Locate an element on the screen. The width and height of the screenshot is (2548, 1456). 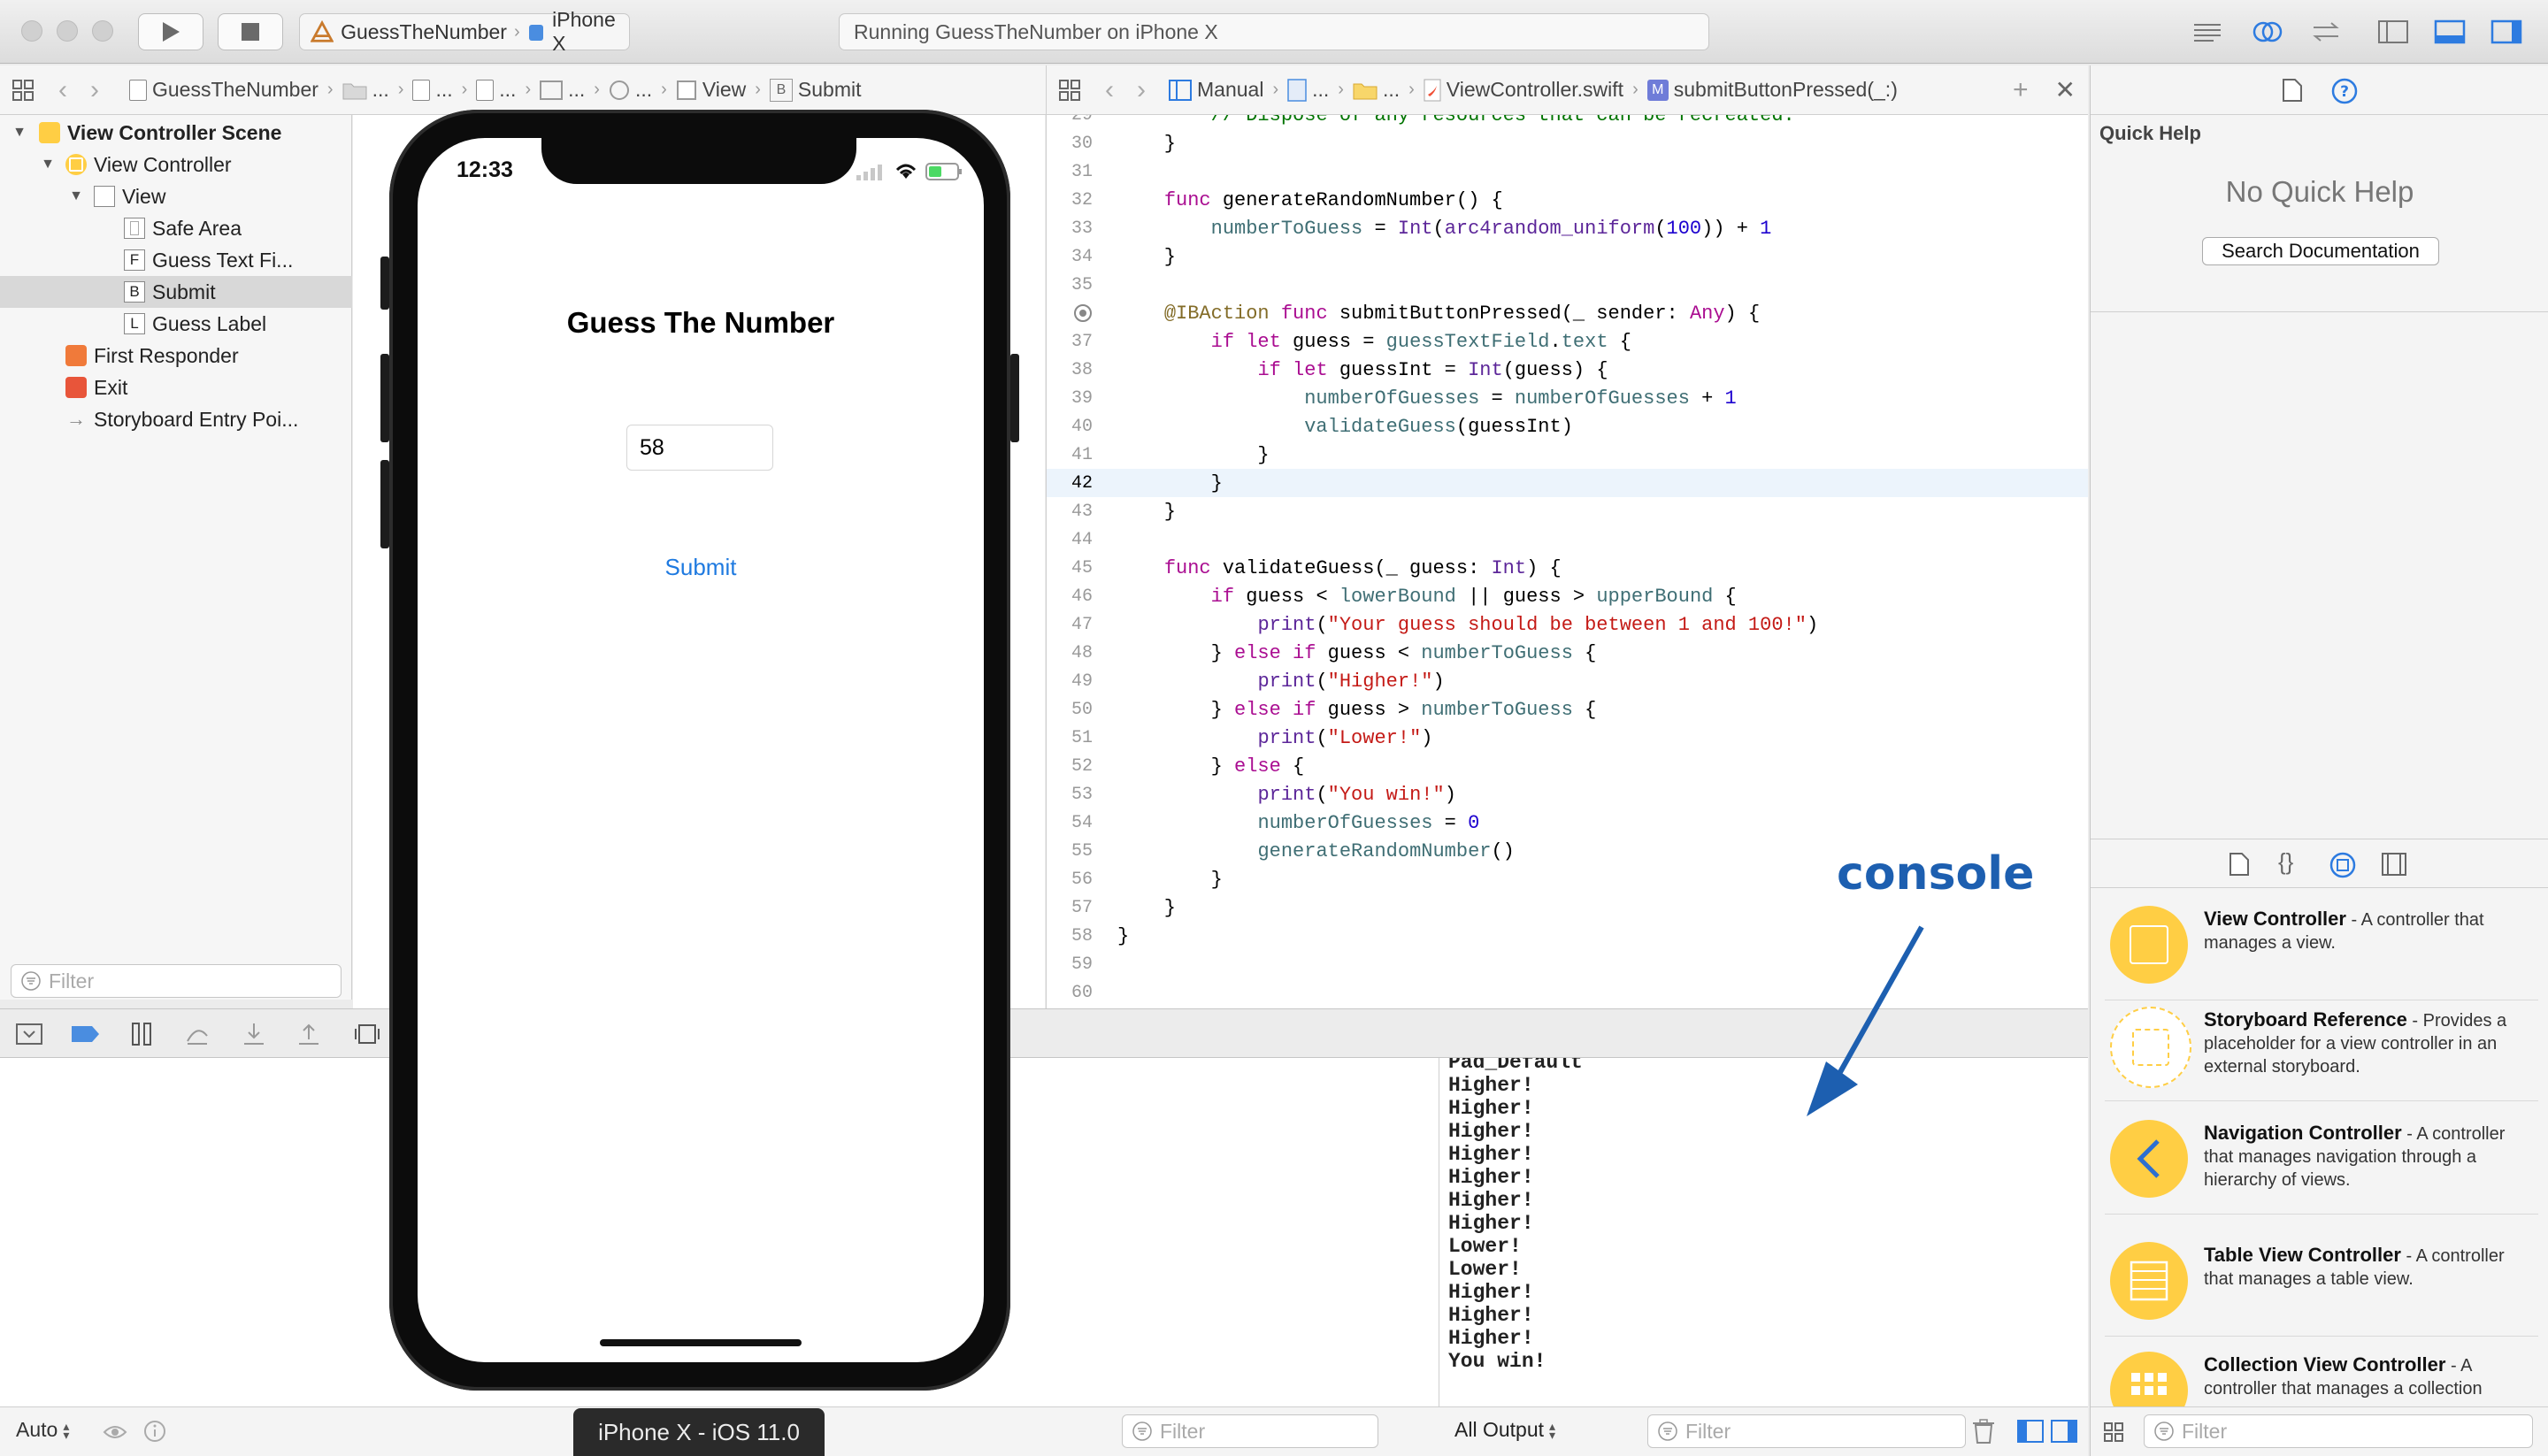
filter-placeholder: Filter is located at coordinates (2205, 1431).